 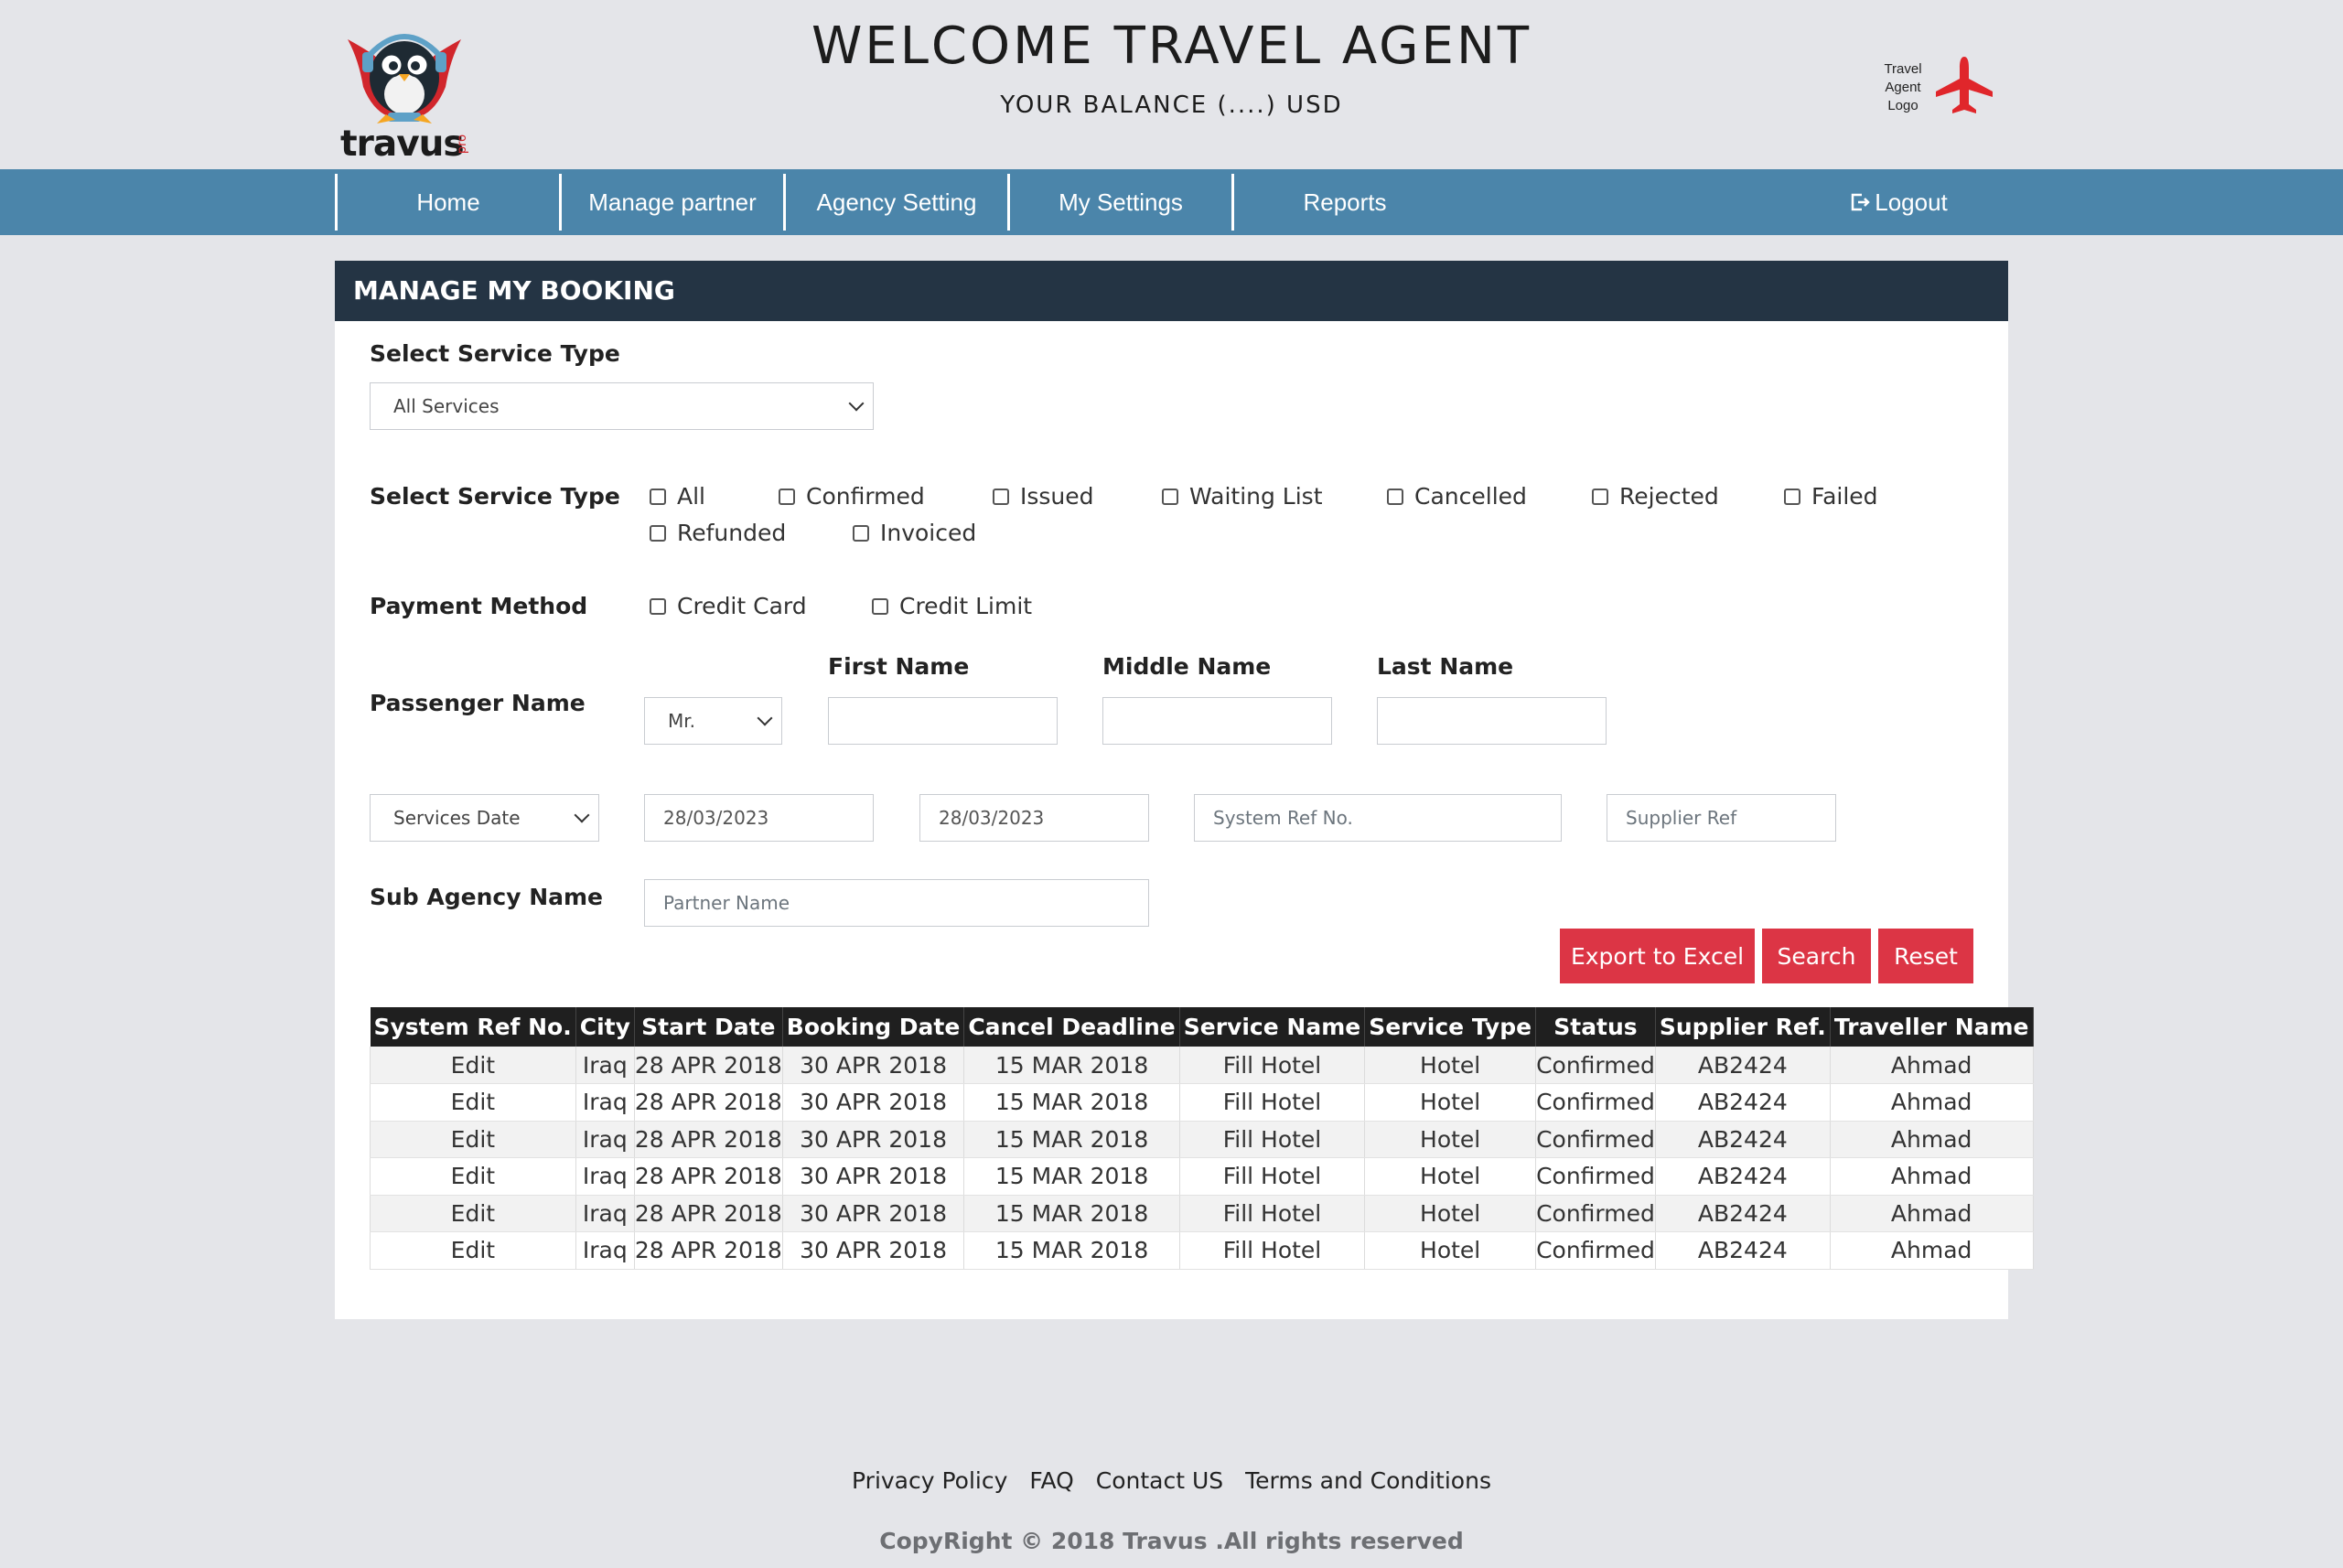 I want to click on date-to-value: 28/03/2023, so click(x=992, y=818).